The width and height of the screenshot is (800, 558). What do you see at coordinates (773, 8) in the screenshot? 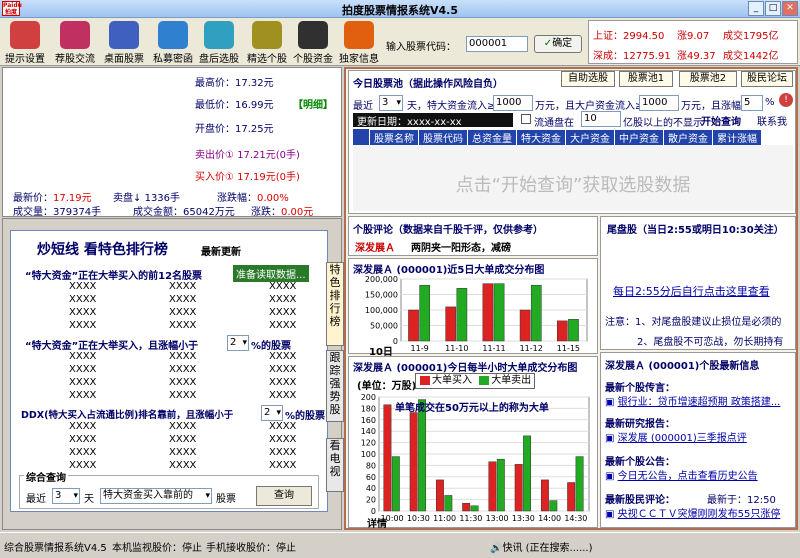
I see `maximize-button: □` at bounding box center [773, 8].